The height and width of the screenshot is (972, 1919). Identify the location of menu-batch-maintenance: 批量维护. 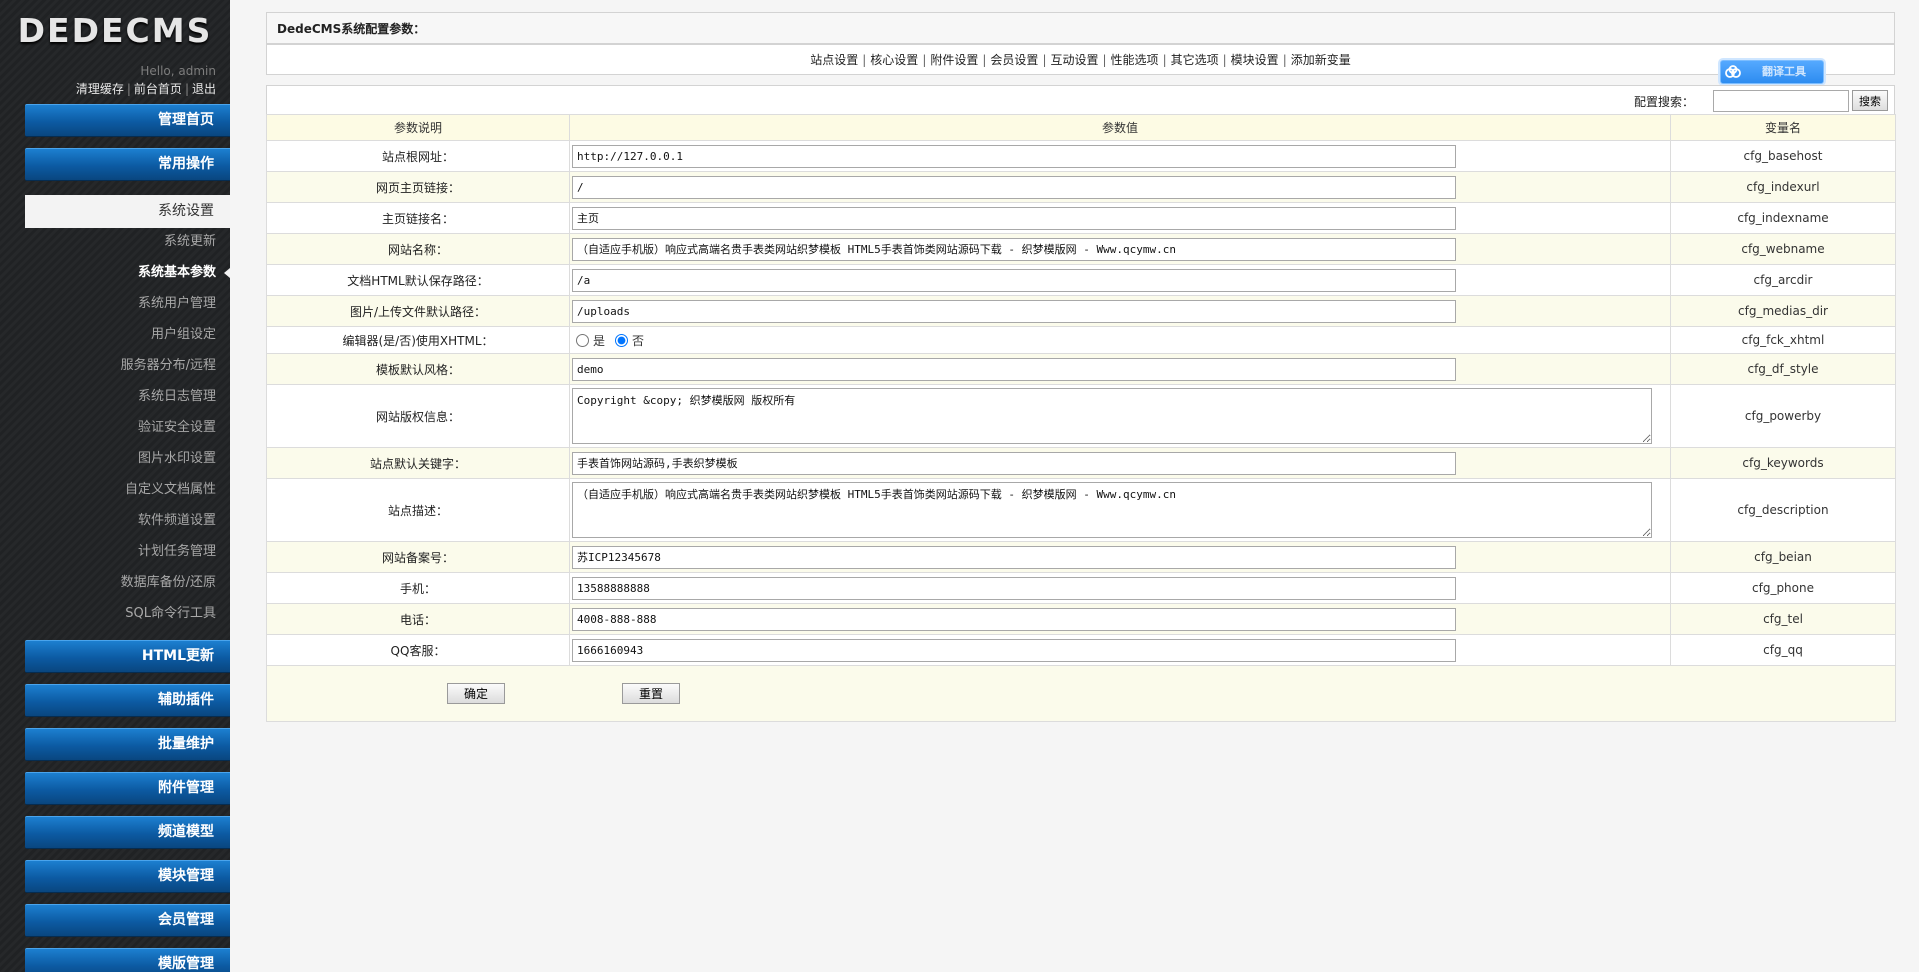
(127, 744).